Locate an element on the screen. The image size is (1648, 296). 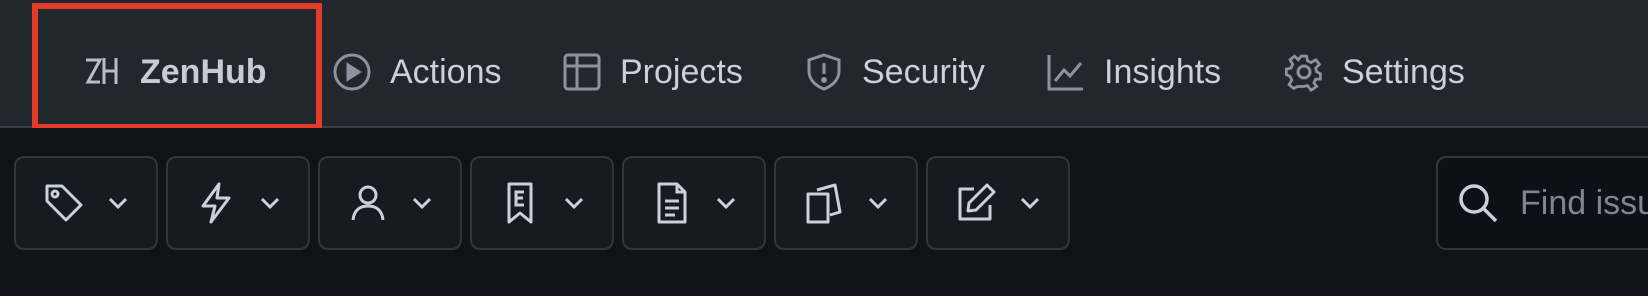
gear-icon is located at coordinates (1304, 72).